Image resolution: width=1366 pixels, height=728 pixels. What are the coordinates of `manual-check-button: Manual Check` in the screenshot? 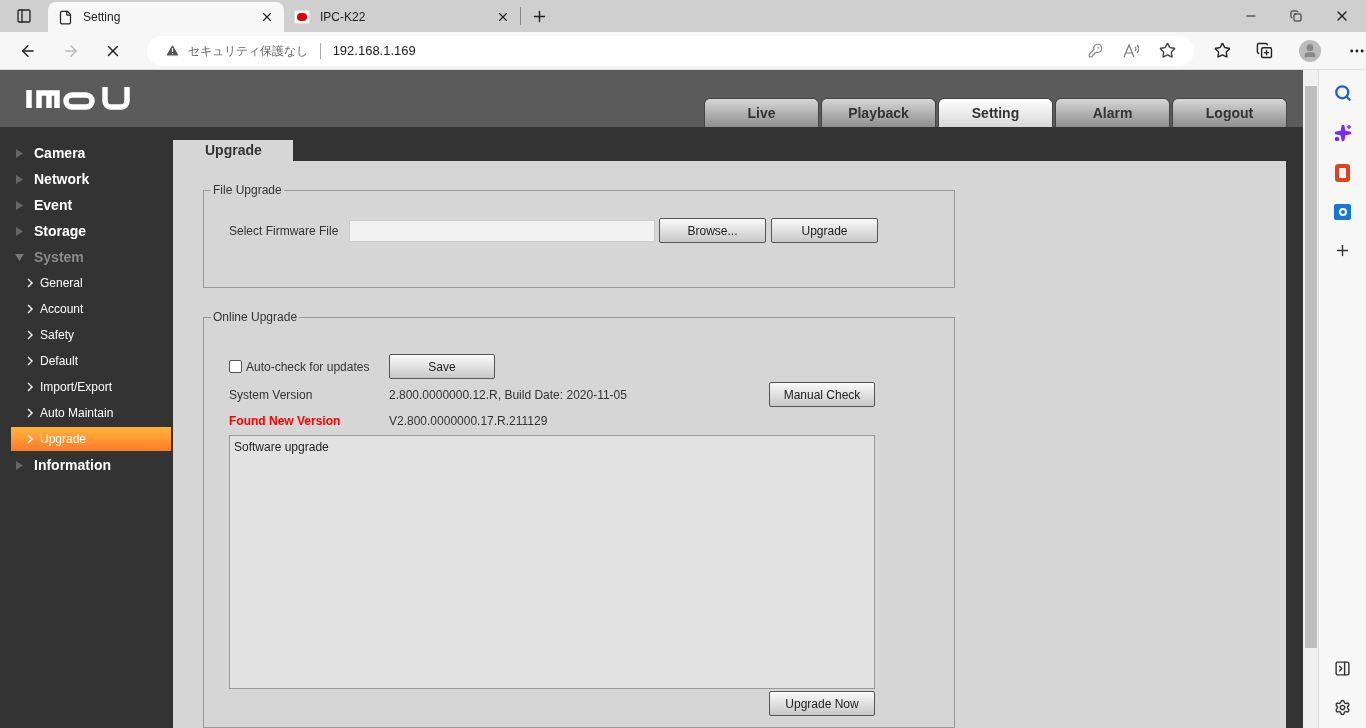 It's located at (822, 394).